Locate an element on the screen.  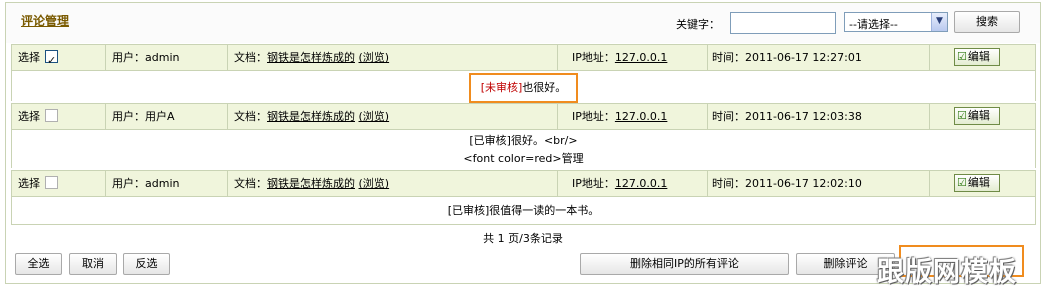
record-content: [已审核]很值得一读的一本书。 is located at coordinates (523, 211).